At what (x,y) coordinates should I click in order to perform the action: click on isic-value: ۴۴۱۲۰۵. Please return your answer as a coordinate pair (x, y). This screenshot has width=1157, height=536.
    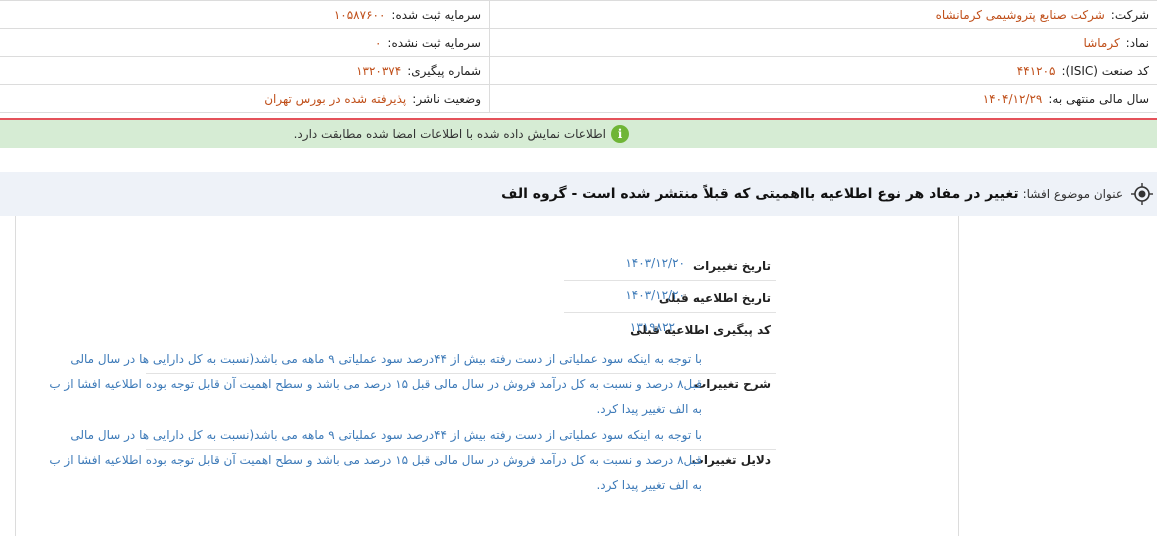
    Looking at the image, I should click on (1036, 70).